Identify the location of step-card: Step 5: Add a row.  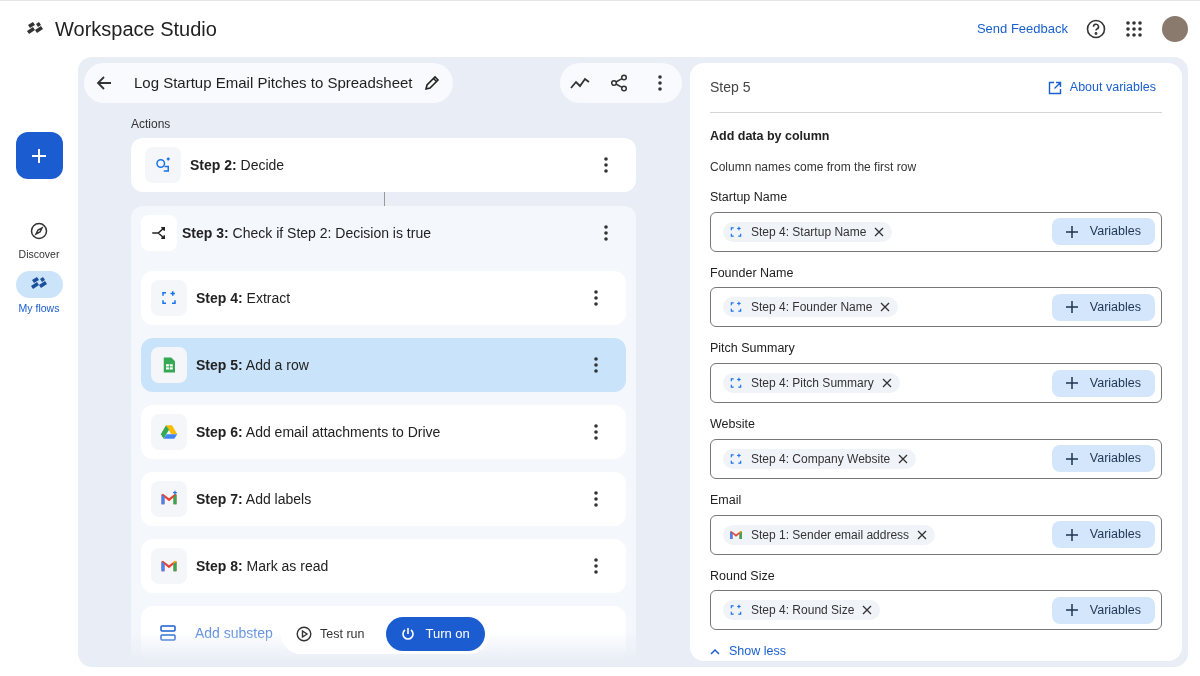
(383, 365).